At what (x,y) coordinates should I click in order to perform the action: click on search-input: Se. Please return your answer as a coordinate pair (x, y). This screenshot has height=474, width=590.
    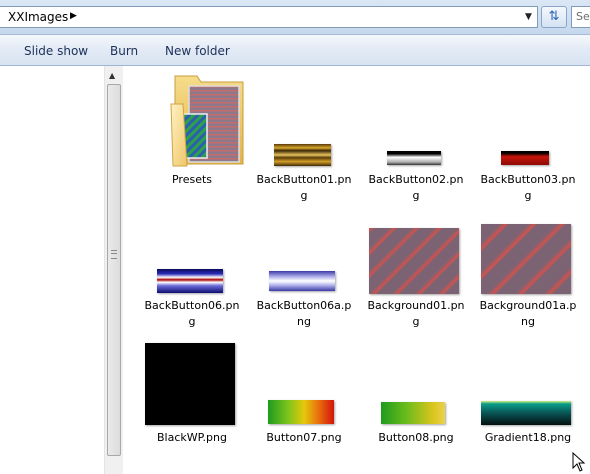
    Looking at the image, I should click on (580, 17).